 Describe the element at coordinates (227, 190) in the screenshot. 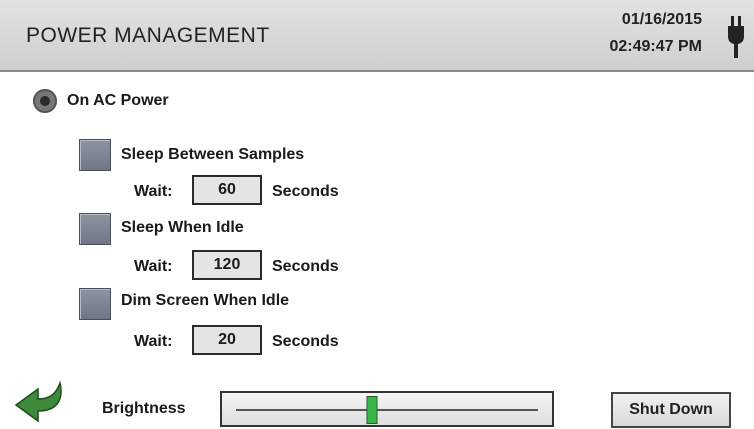

I see `sleep-between-samples-wait-input: 60` at that location.